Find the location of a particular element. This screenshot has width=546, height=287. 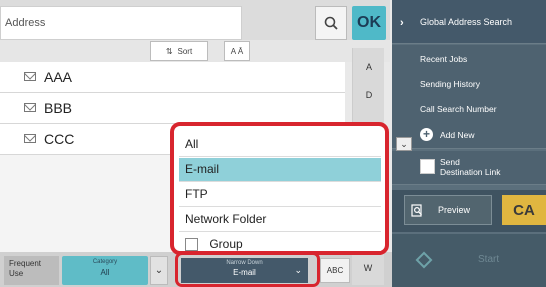

add-new-button: + Add New is located at coordinates (469, 135).